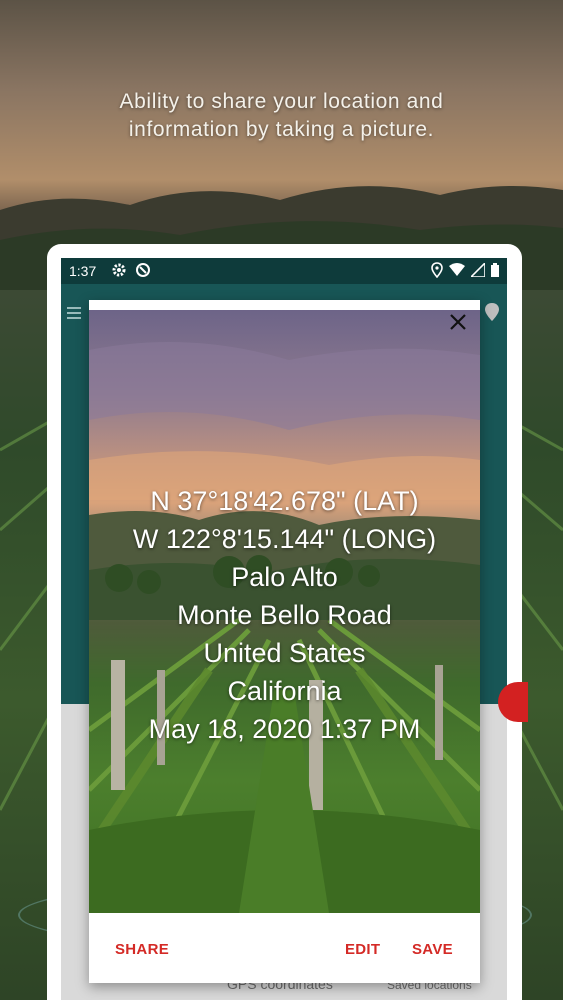  I want to click on location-icon, so click(437, 271).